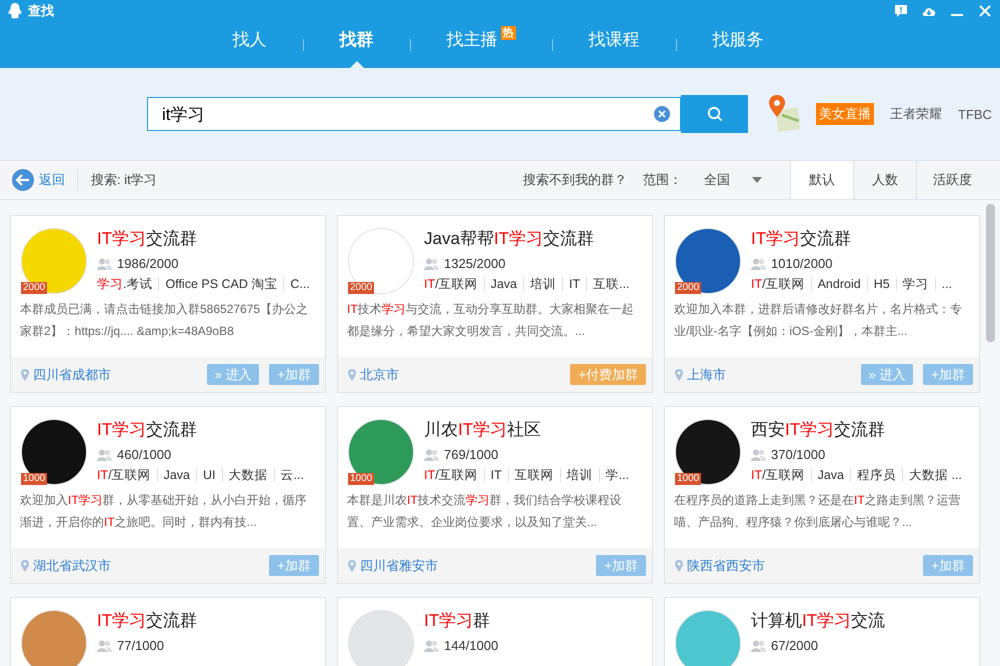 The height and width of the screenshot is (666, 1000). I want to click on tag-label: 互联网, so click(534, 475).